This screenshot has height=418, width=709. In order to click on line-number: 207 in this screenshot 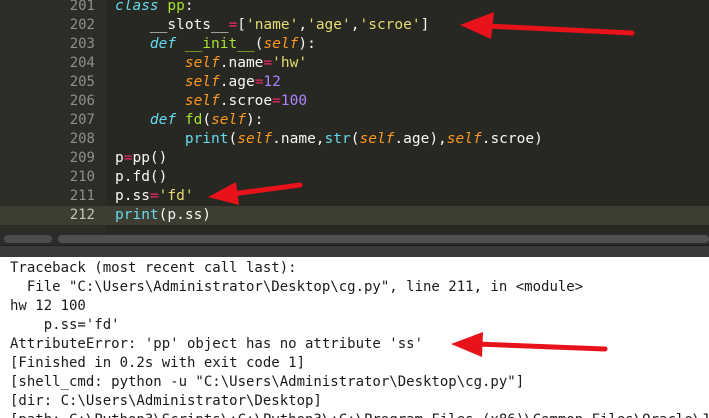, I will do `click(82, 120)`.